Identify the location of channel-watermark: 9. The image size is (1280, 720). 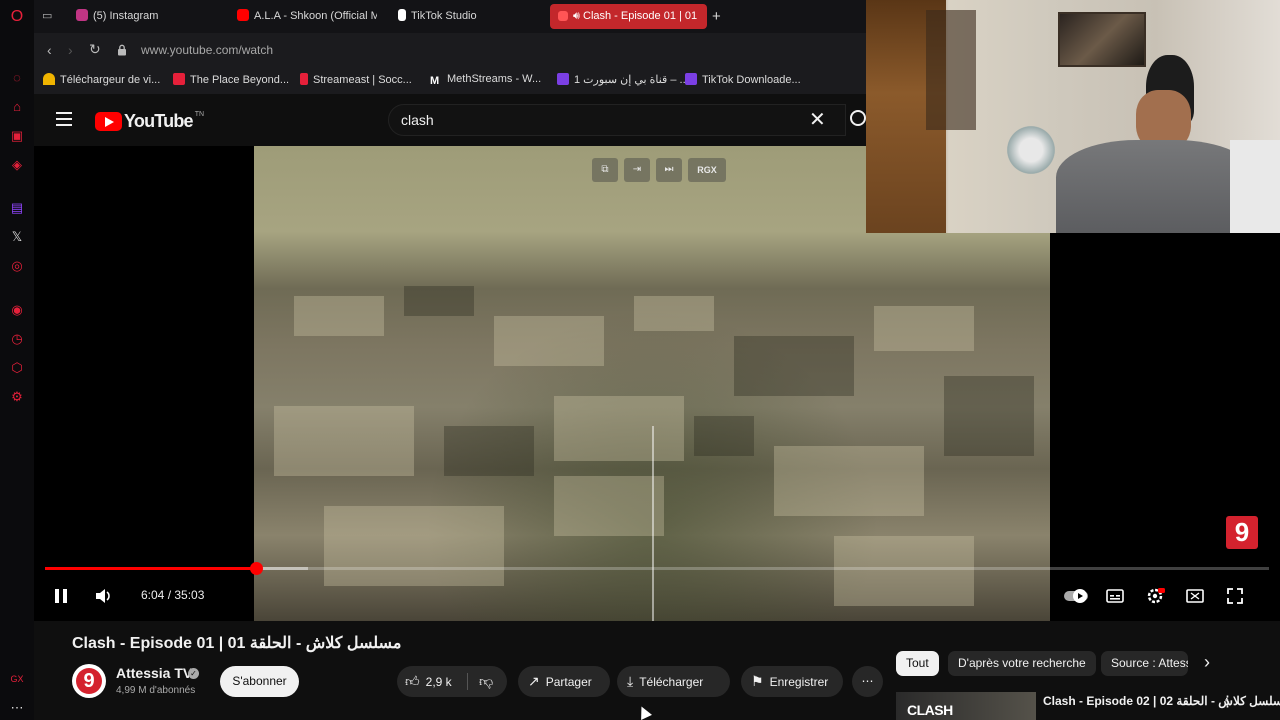
(1242, 532).